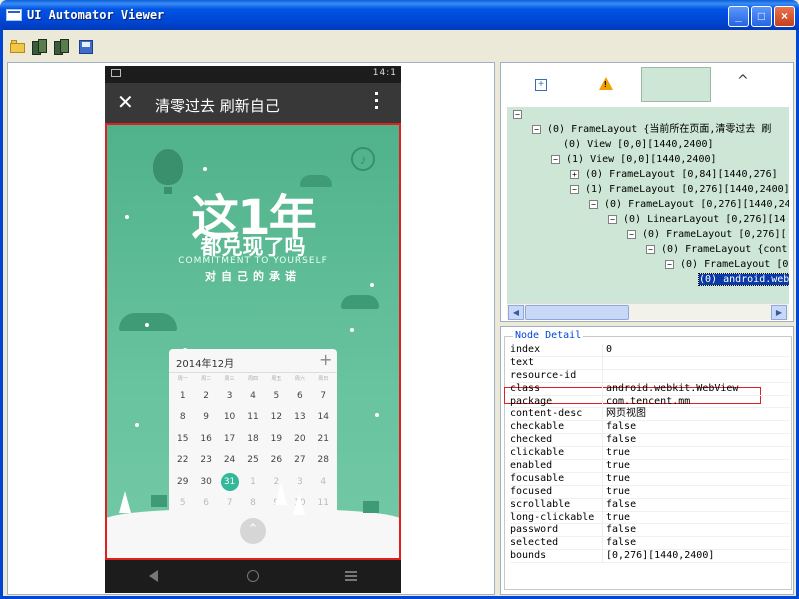 Image resolution: width=799 pixels, height=599 pixels. What do you see at coordinates (743, 81) in the screenshot?
I see `chevron-up-icon: ^` at bounding box center [743, 81].